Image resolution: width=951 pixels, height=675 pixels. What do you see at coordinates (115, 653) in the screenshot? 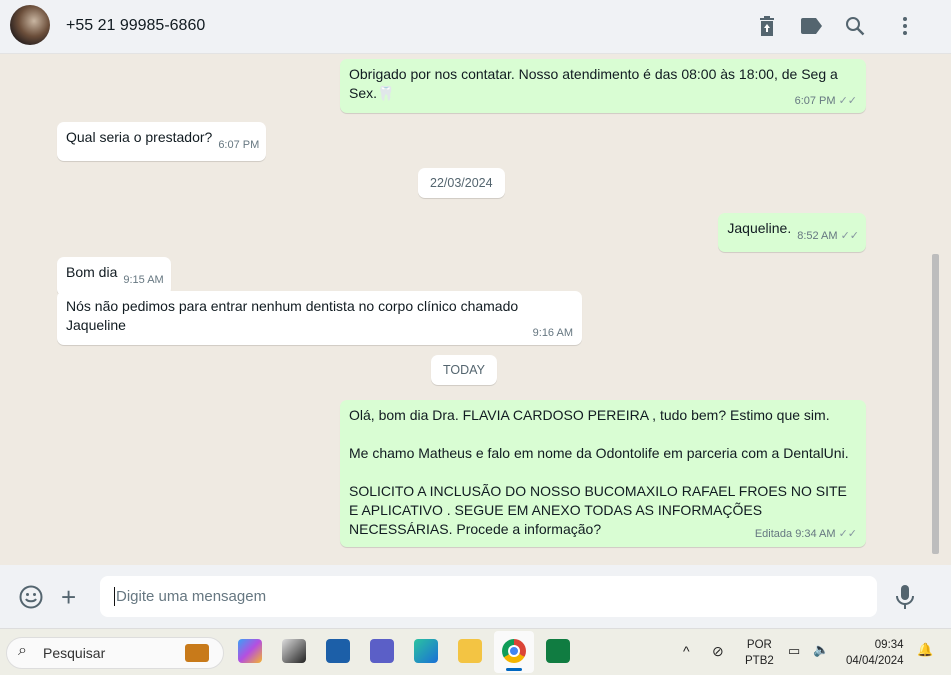
I see `taskbar-search: ⌕ Pesquisar` at bounding box center [115, 653].